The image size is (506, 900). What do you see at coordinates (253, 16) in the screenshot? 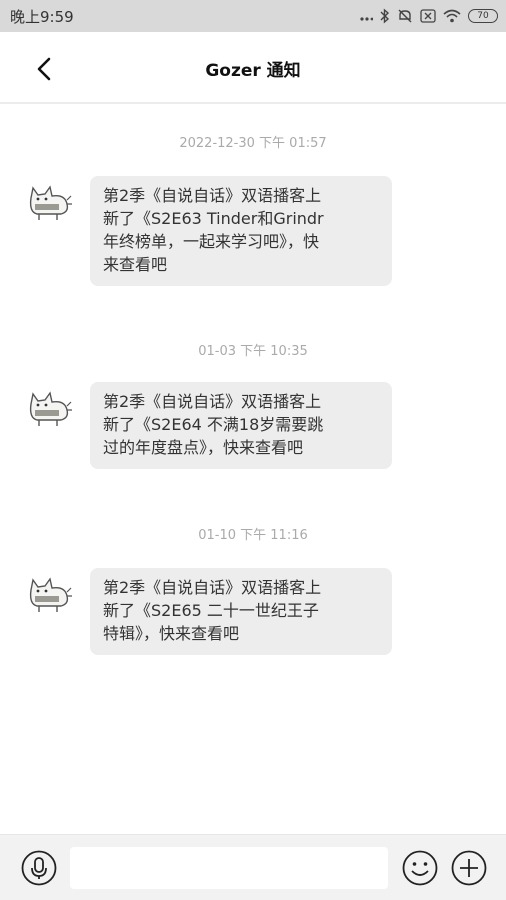
I see `status-bar: 晚上9:59 70` at bounding box center [253, 16].